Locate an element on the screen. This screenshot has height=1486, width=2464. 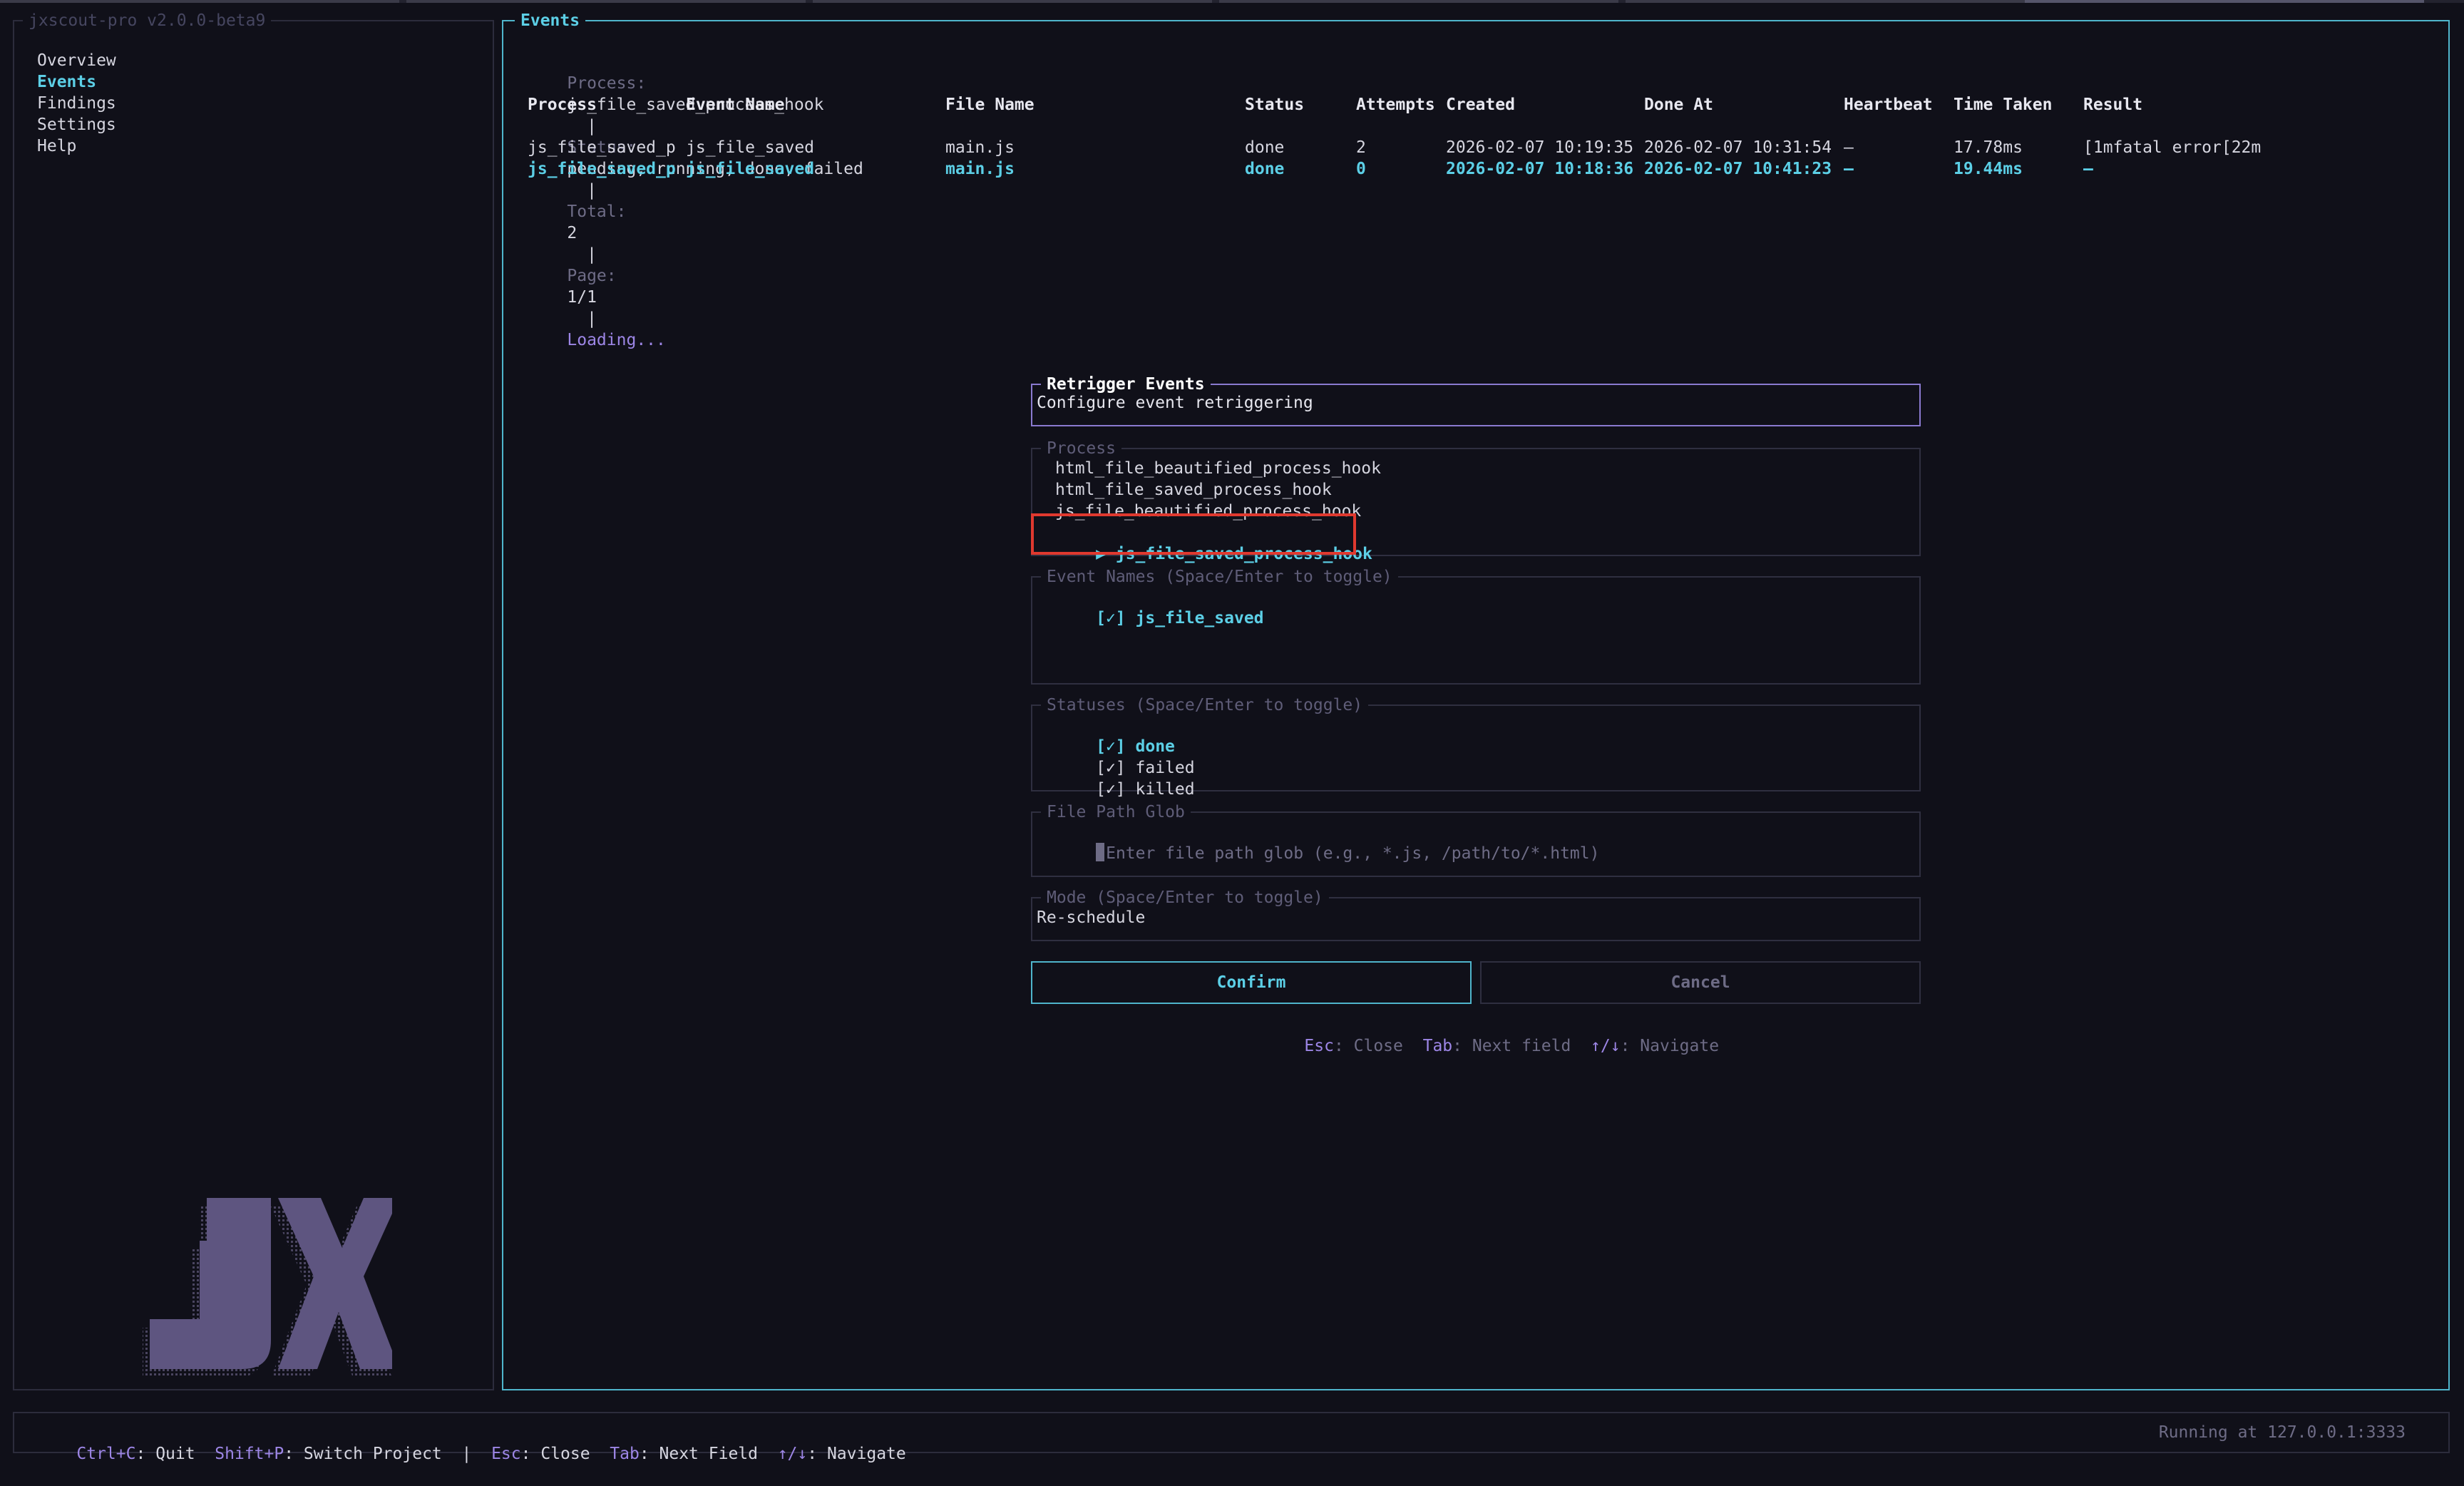
tab-strip is located at coordinates (1232, 1).